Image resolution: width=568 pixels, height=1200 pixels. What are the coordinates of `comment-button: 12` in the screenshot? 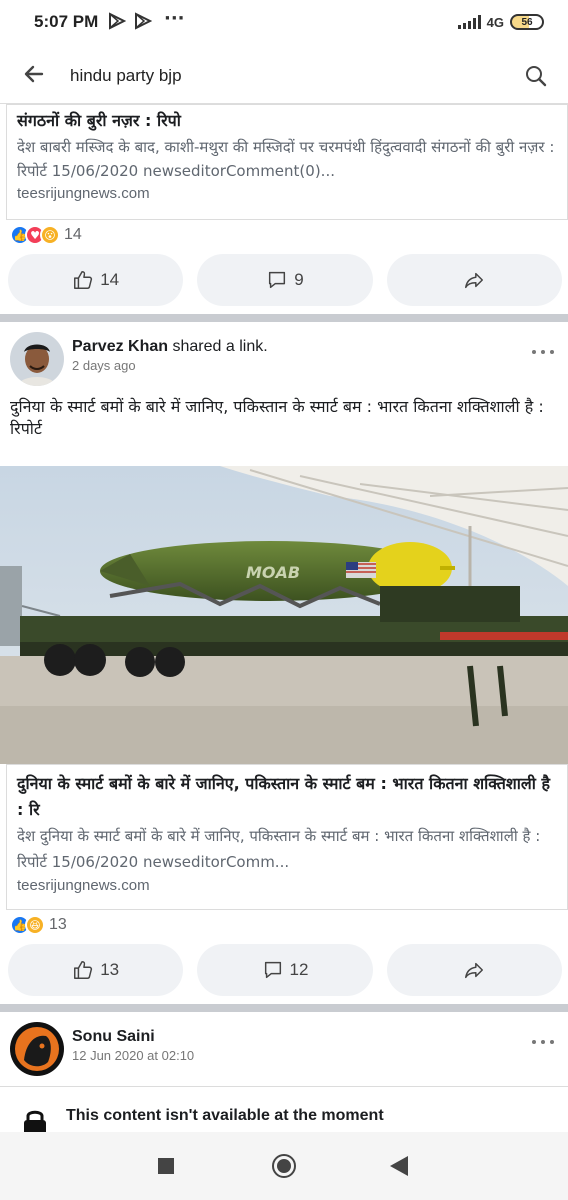 It's located at (285, 970).